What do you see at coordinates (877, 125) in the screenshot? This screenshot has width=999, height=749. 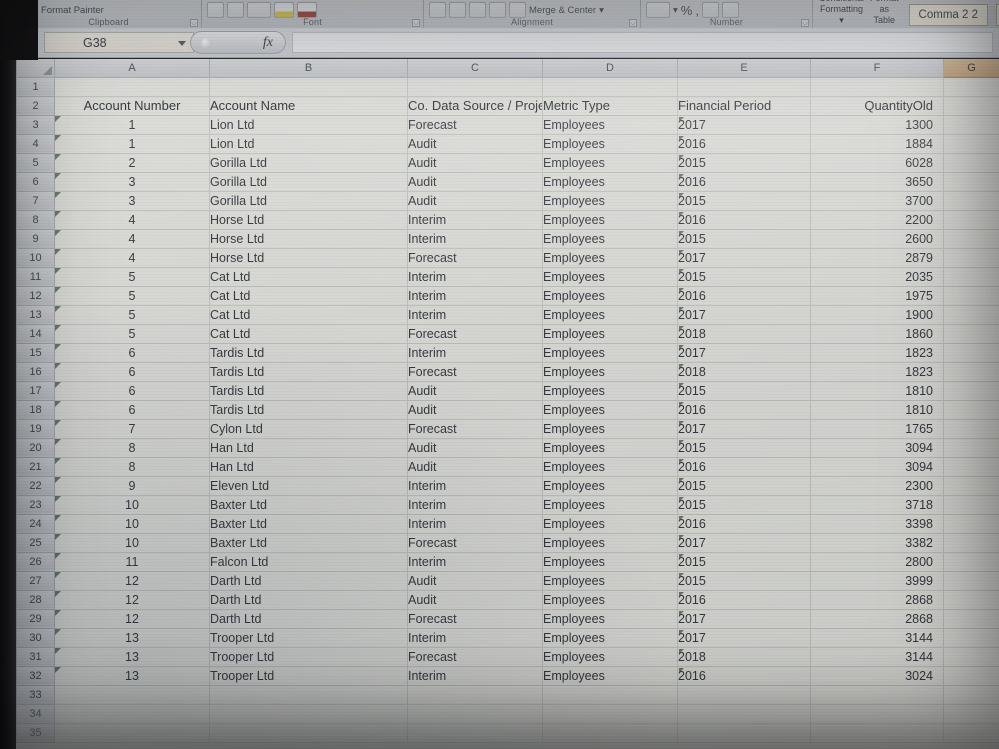 I see `cell-F3: 1300` at bounding box center [877, 125].